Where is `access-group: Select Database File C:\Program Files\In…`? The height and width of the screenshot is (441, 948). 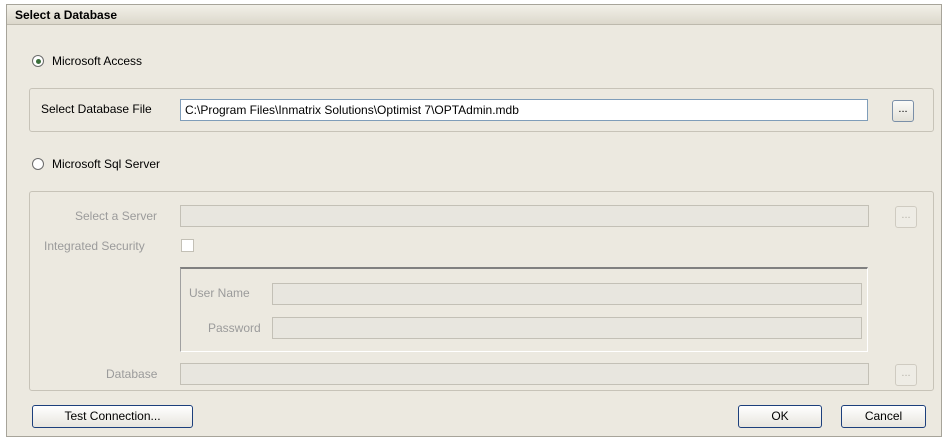
access-group: Select Database File C:\Program Files\In… is located at coordinates (481, 110).